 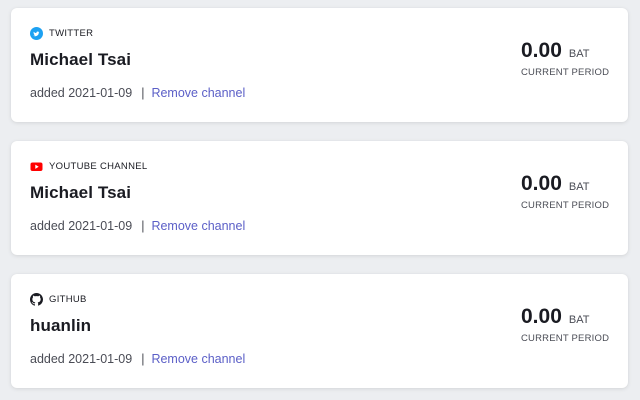 I want to click on platform-header: TWITTER, so click(x=61, y=33).